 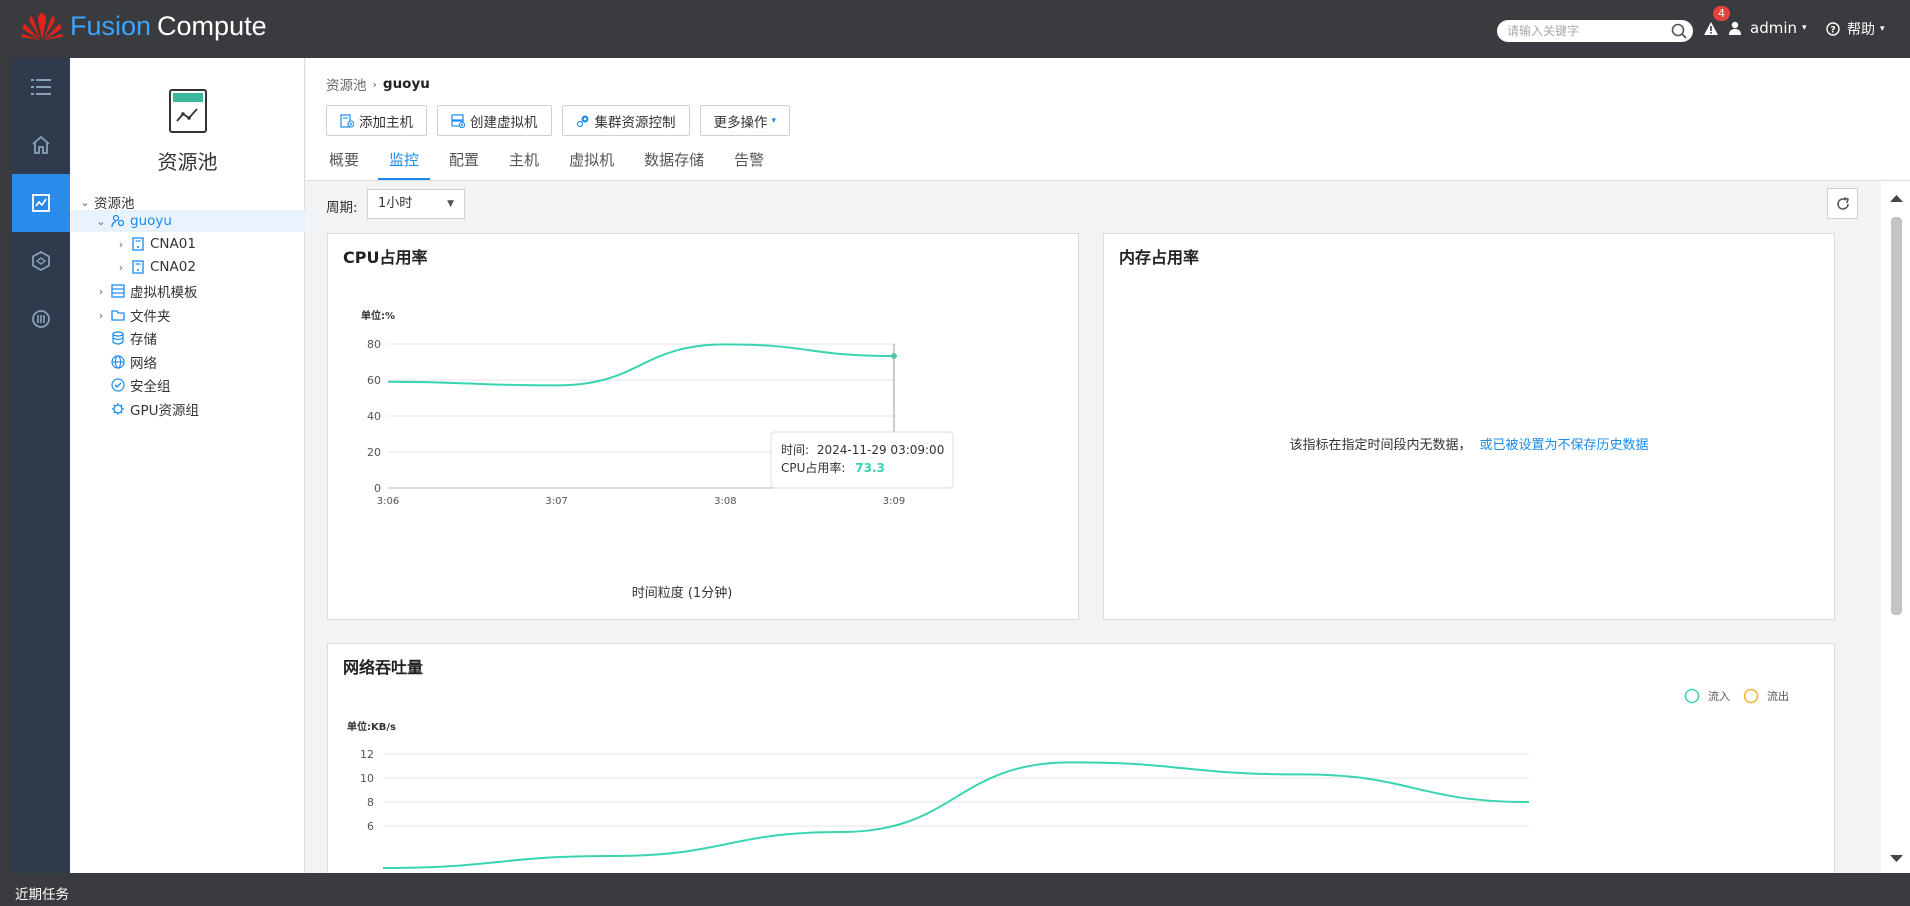 What do you see at coordinates (450, 204) in the screenshot?
I see `caret-down-icon: ▼` at bounding box center [450, 204].